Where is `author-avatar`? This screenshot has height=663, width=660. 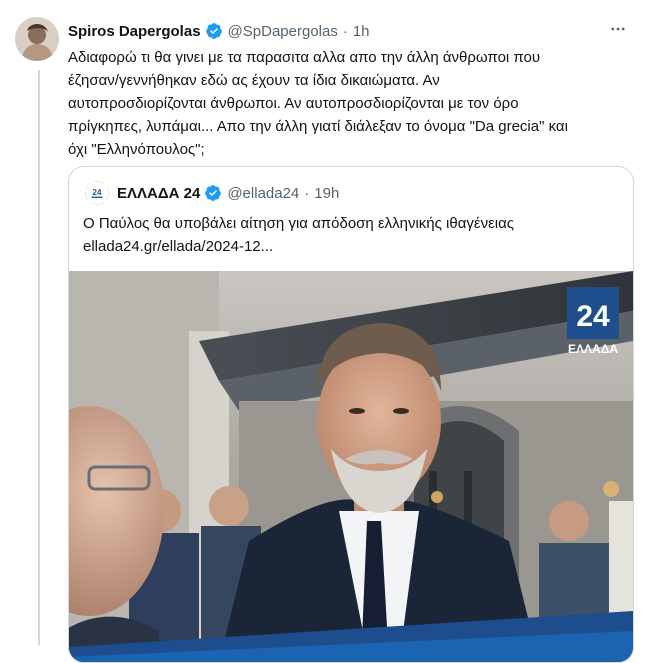 author-avatar is located at coordinates (37, 39).